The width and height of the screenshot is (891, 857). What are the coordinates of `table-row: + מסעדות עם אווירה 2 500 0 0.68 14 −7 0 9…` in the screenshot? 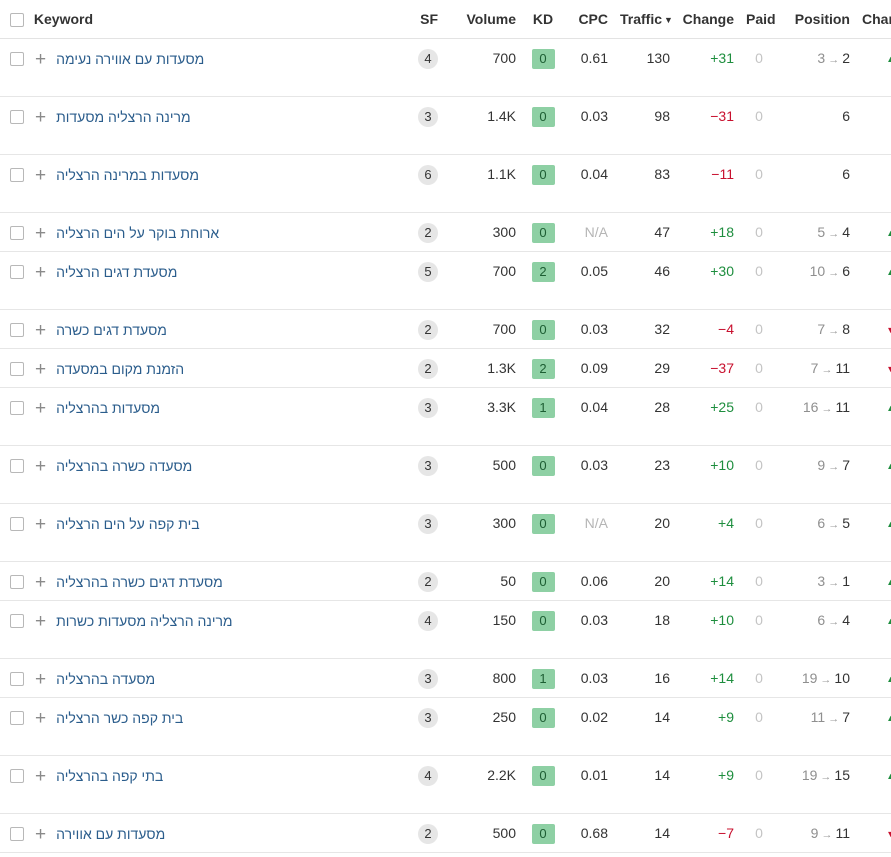 It's located at (445, 833).